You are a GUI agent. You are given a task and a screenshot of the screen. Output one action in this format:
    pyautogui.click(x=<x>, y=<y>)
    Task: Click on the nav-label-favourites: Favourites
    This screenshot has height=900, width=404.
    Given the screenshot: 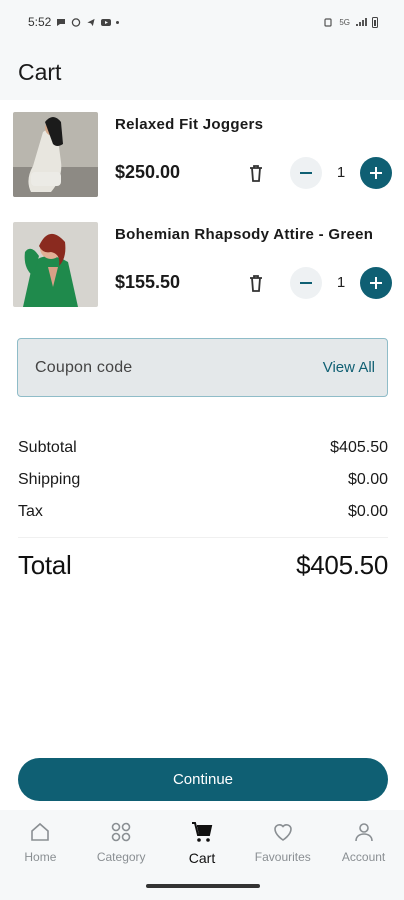 What is the action you would take?
    pyautogui.click(x=282, y=857)
    